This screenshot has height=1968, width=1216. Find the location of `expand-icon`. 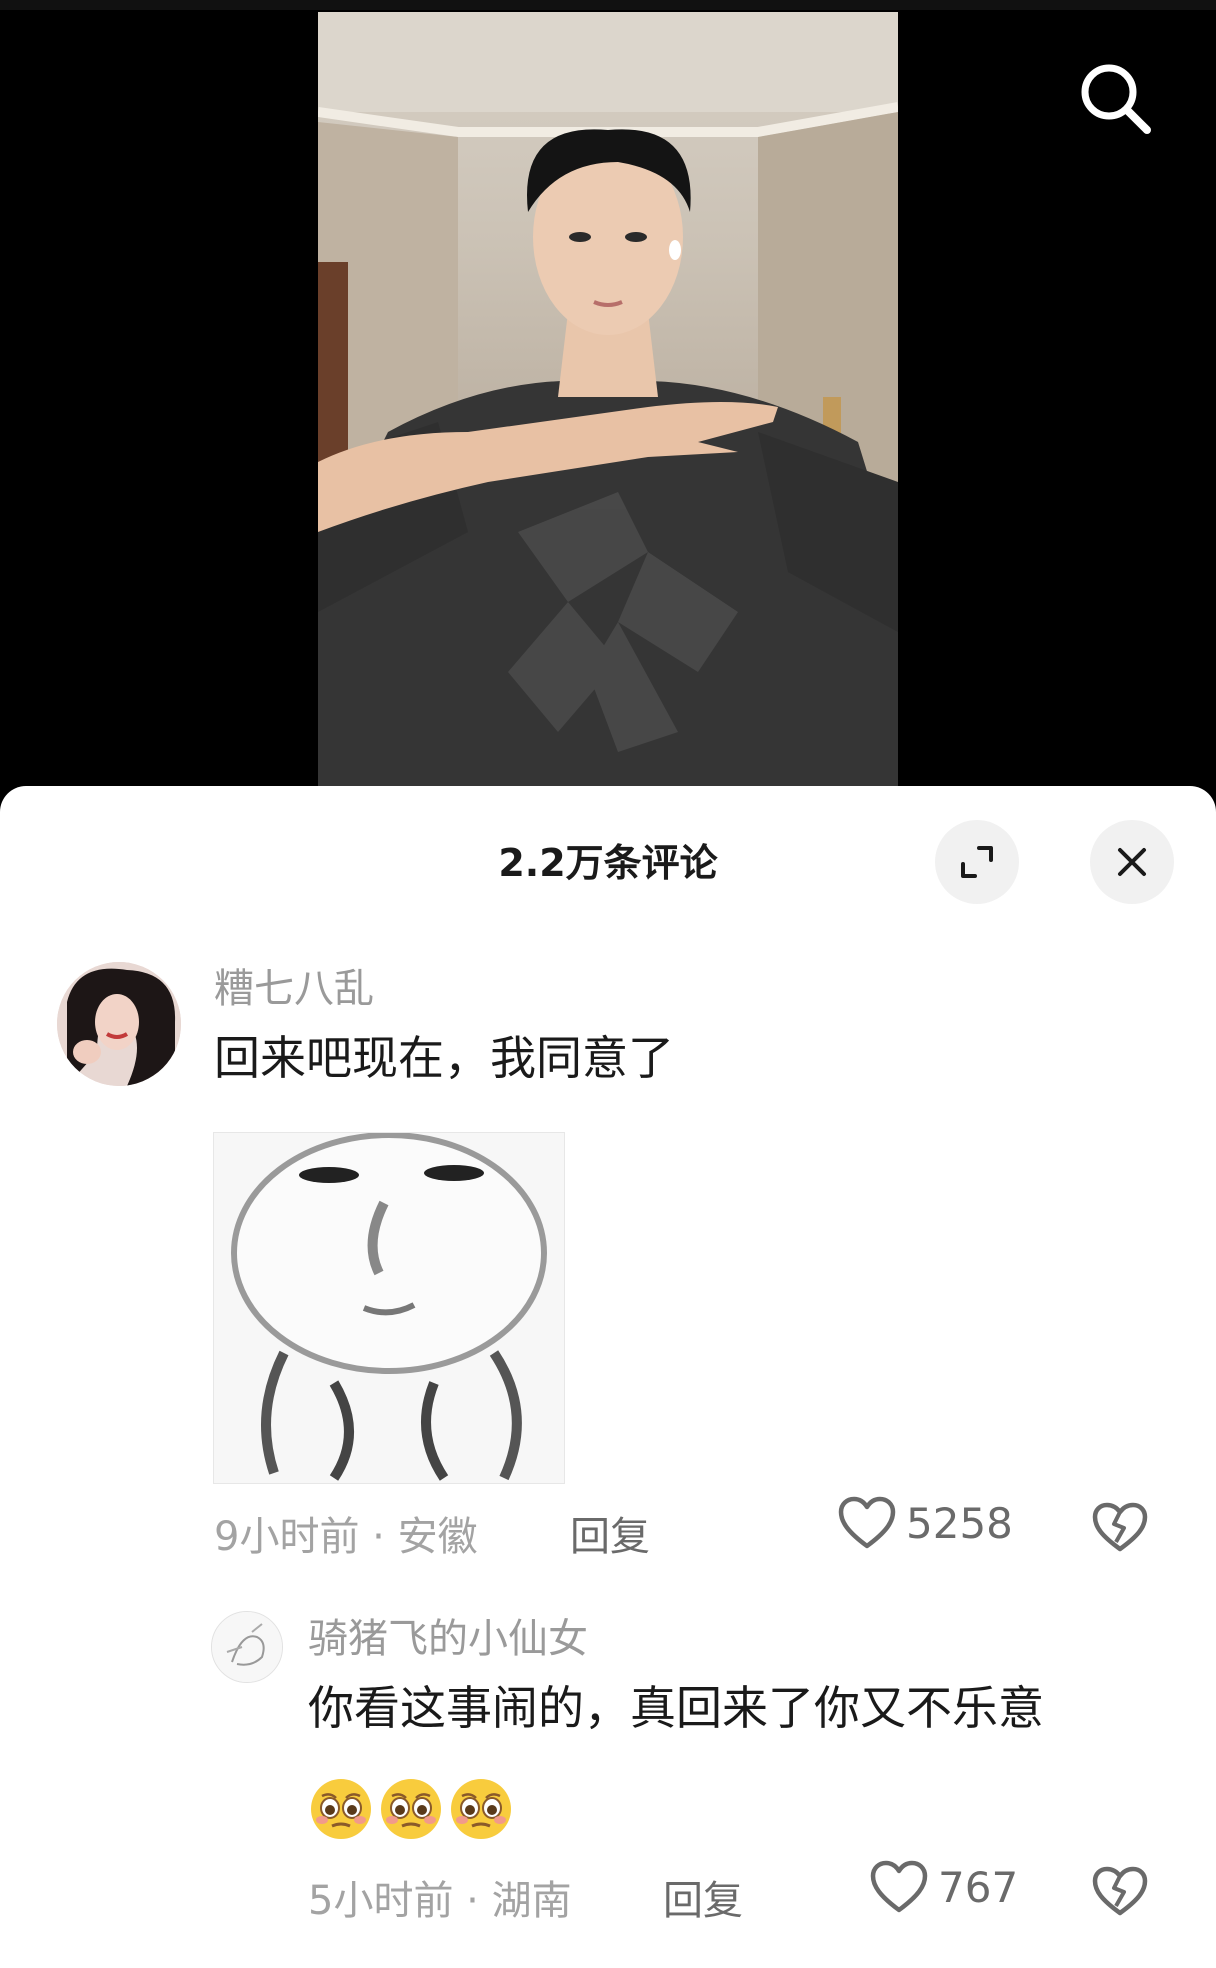

expand-icon is located at coordinates (977, 862).